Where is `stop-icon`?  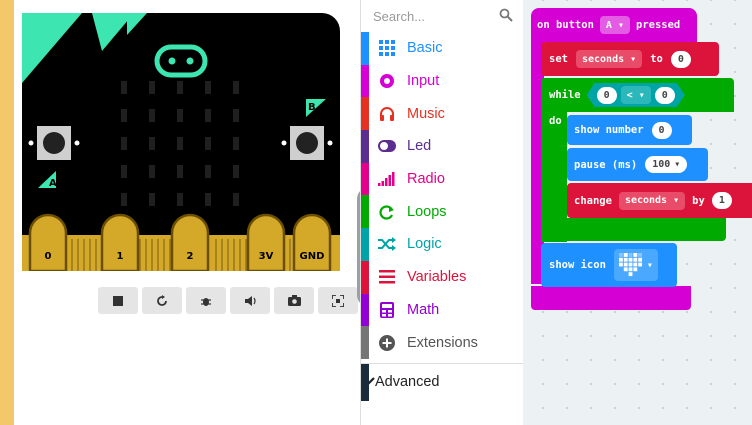
stop-icon is located at coordinates (118, 300).